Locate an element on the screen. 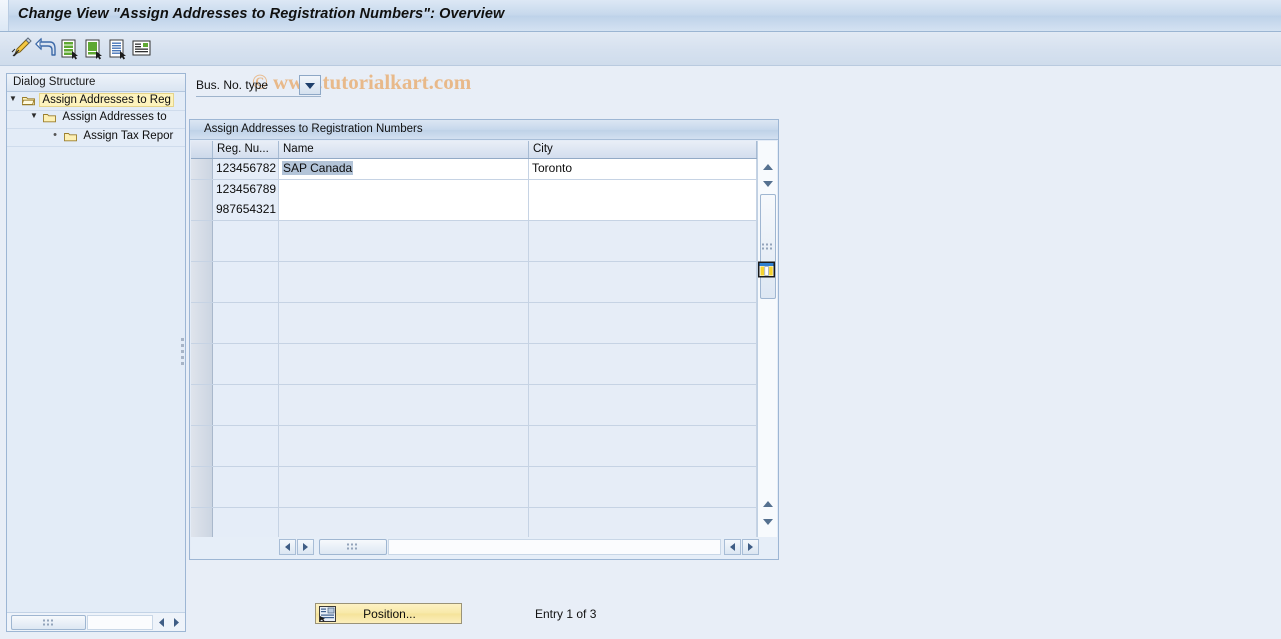  scroll-page-up-icon is located at coordinates (768, 504).